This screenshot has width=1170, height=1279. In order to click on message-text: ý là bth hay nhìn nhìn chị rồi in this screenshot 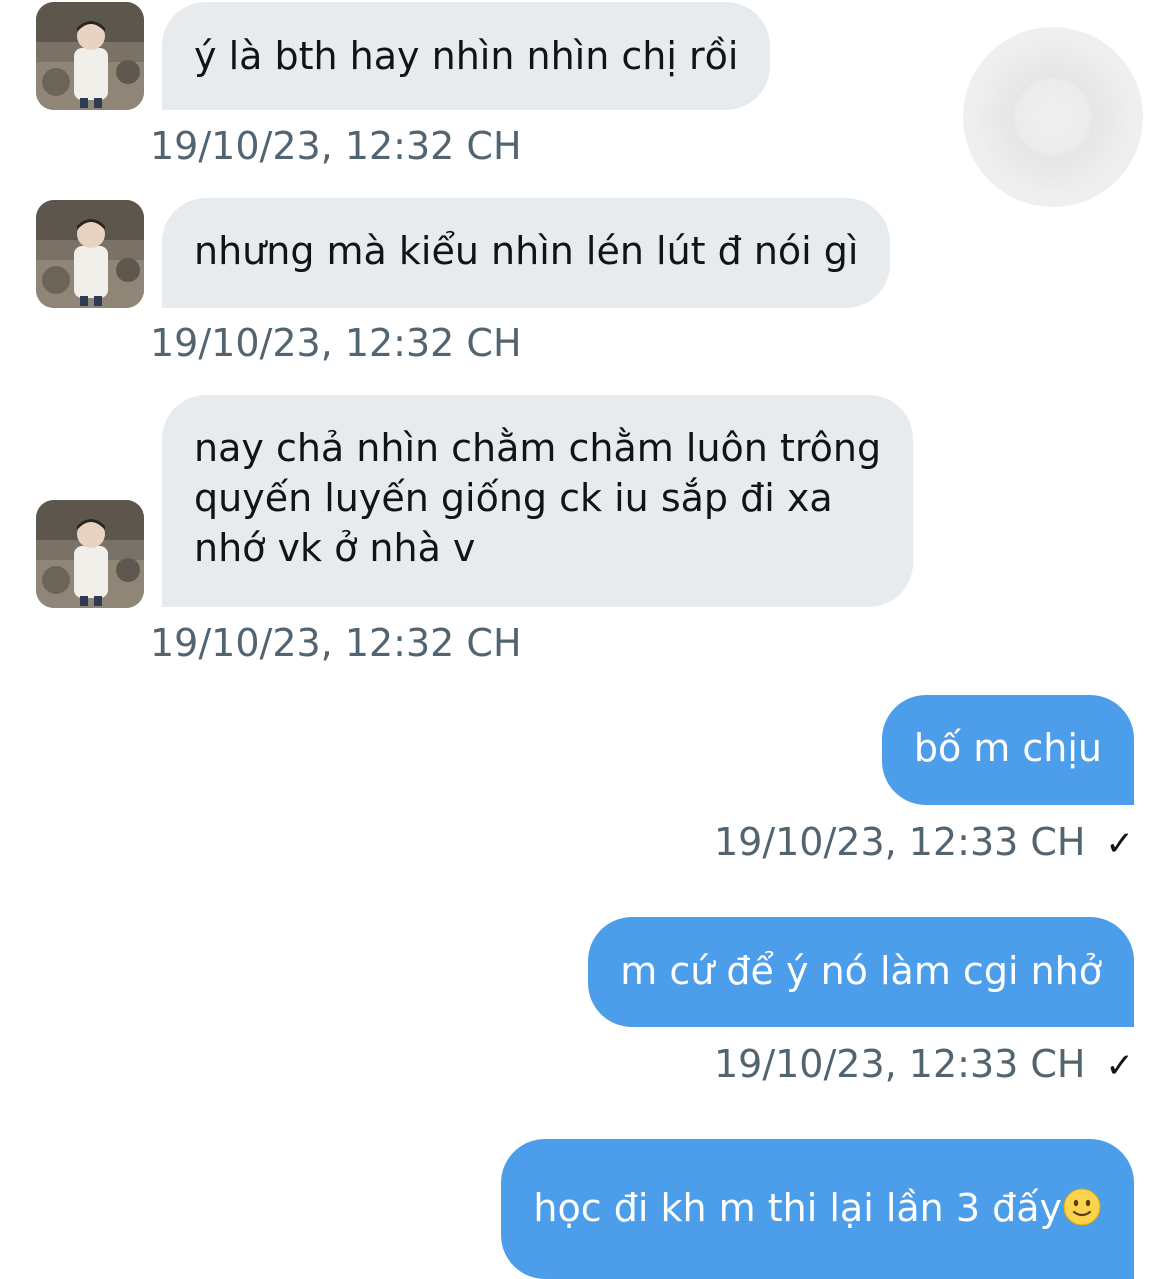, I will do `click(466, 56)`.